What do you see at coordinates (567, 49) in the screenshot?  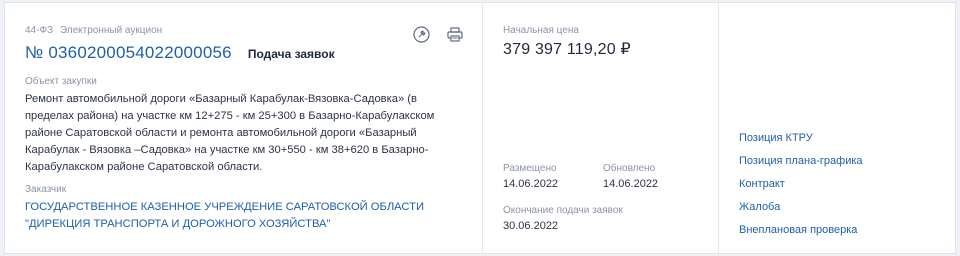 I see `price-value: 379 397 119,20 ₽` at bounding box center [567, 49].